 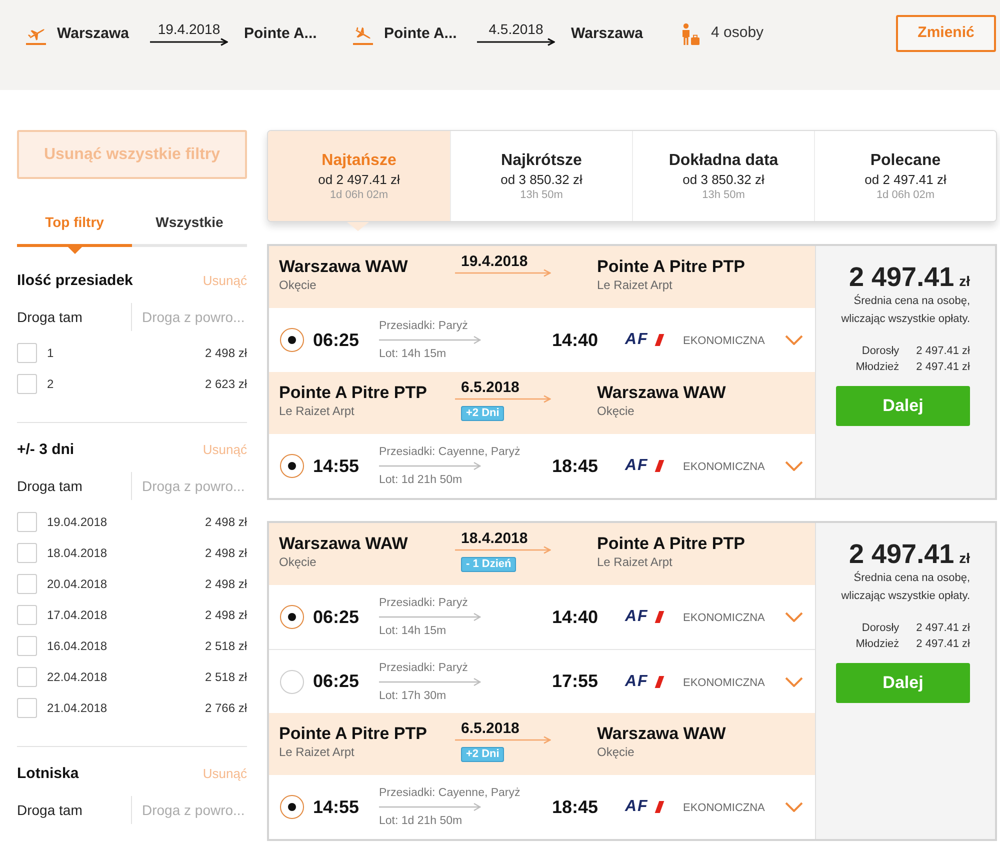 I want to click on currency: zł, so click(x=964, y=558).